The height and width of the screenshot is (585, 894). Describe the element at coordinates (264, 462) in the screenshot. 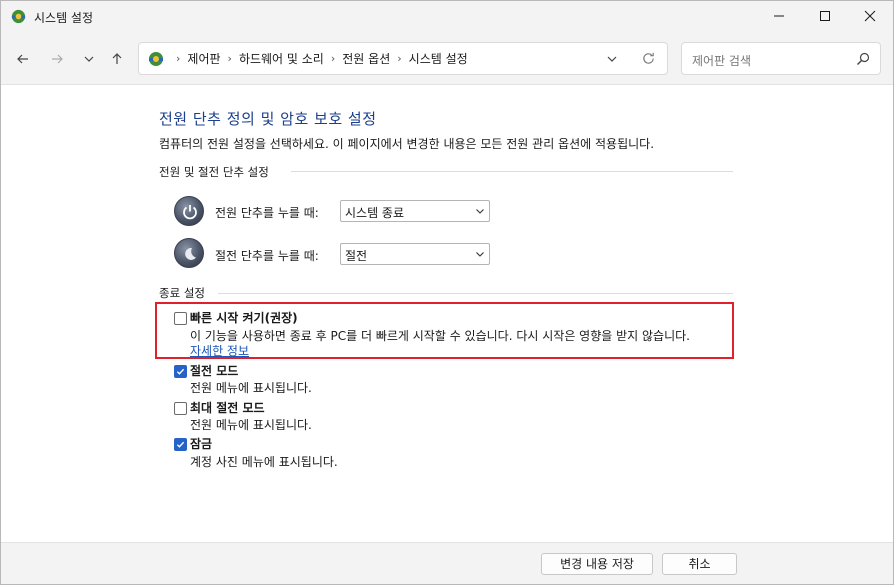

I see `lock-description: 계정 사진 메뉴에 표시됩니다.` at that location.